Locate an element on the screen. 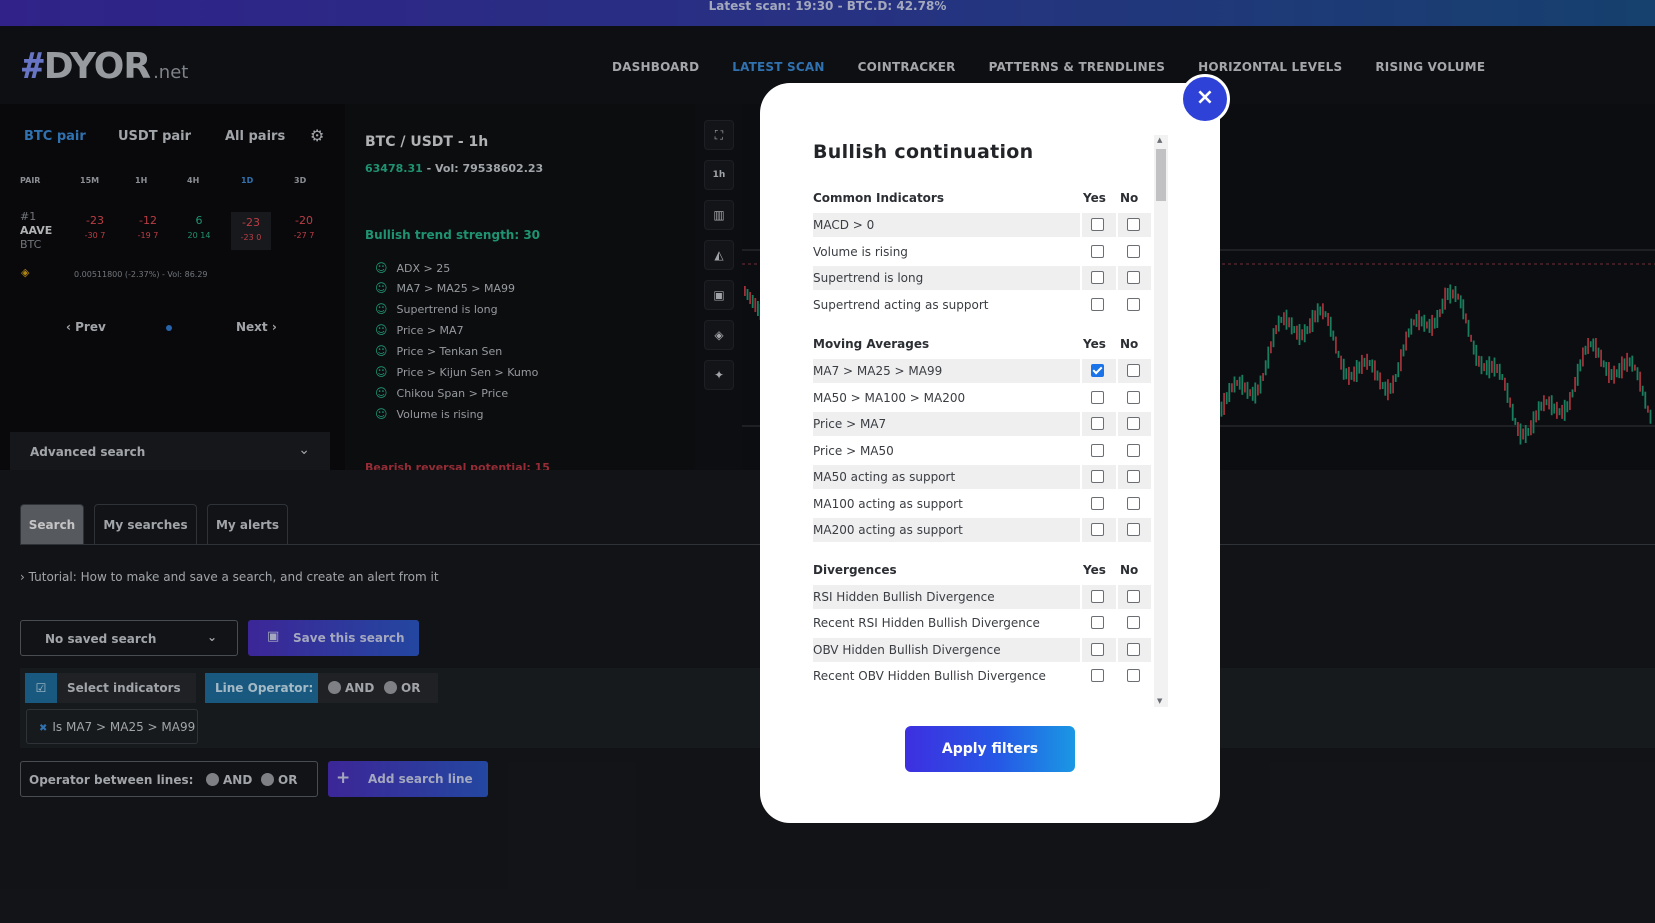  filter-label: Price > MA50 is located at coordinates (853, 450).